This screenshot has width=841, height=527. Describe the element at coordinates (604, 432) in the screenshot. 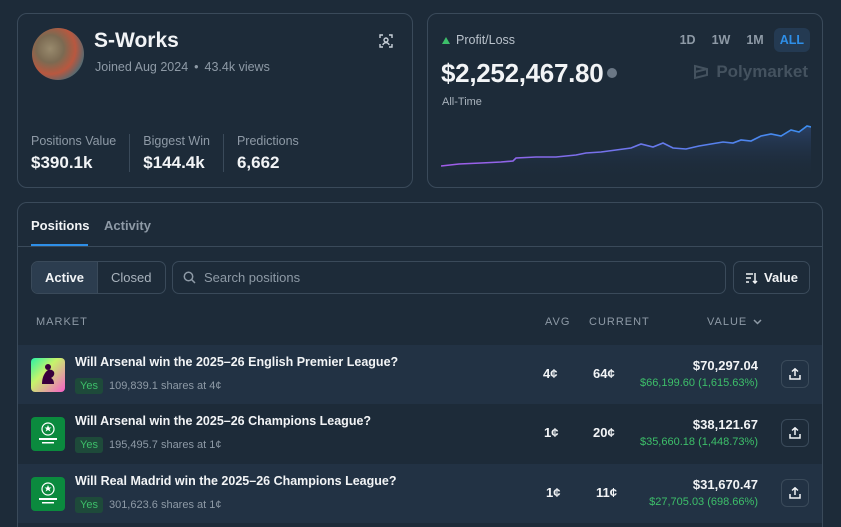

I see `current-price: 20¢` at that location.